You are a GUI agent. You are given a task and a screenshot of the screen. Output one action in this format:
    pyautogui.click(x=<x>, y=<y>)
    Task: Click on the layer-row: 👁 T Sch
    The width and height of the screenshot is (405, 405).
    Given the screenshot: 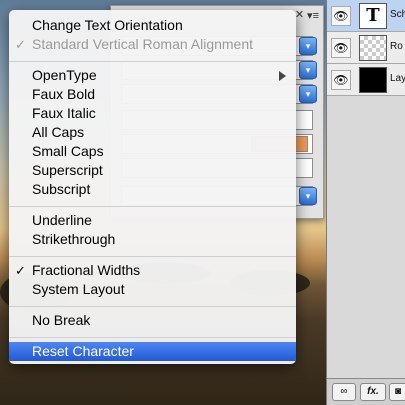 What is the action you would take?
    pyautogui.click(x=366, y=16)
    